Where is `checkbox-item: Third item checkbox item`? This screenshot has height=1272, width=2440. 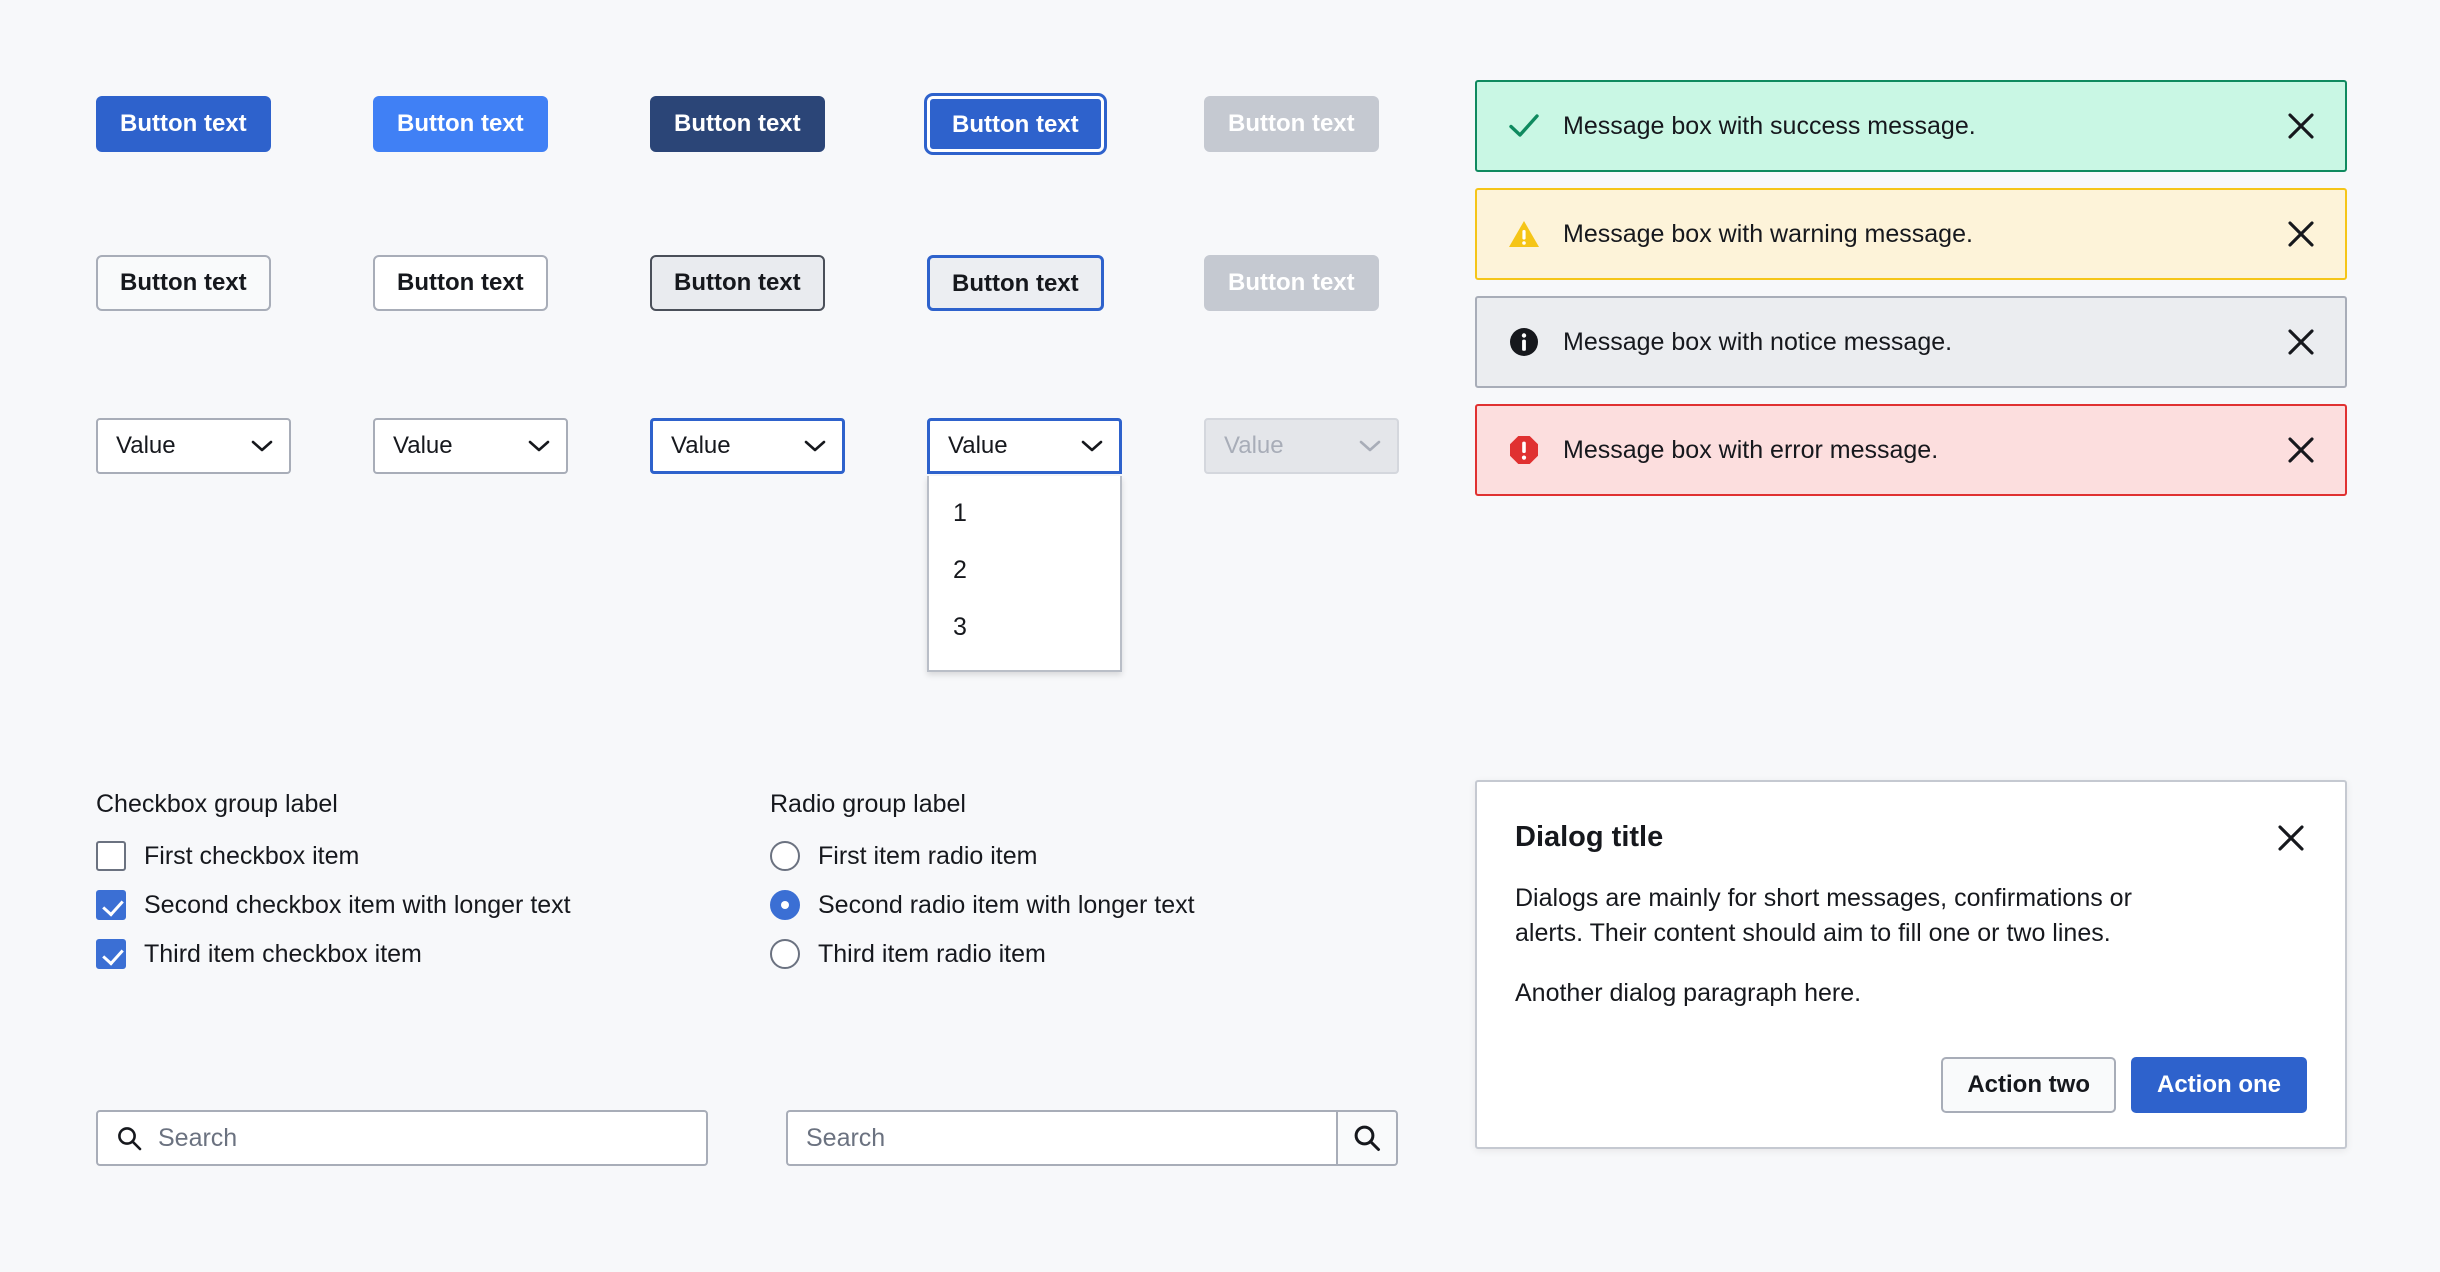
checkbox-item: Third item checkbox item is located at coordinates (333, 954).